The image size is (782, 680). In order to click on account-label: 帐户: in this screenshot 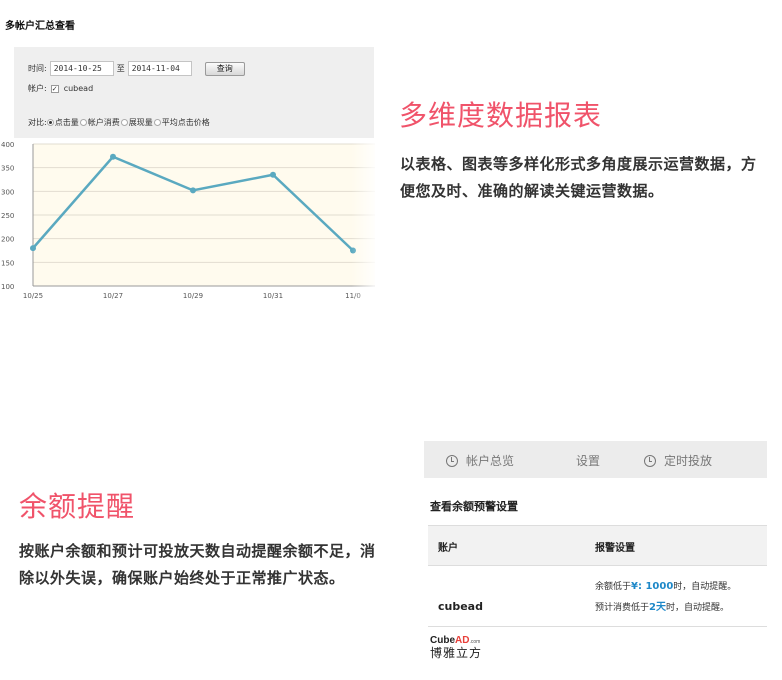, I will do `click(37, 88)`.